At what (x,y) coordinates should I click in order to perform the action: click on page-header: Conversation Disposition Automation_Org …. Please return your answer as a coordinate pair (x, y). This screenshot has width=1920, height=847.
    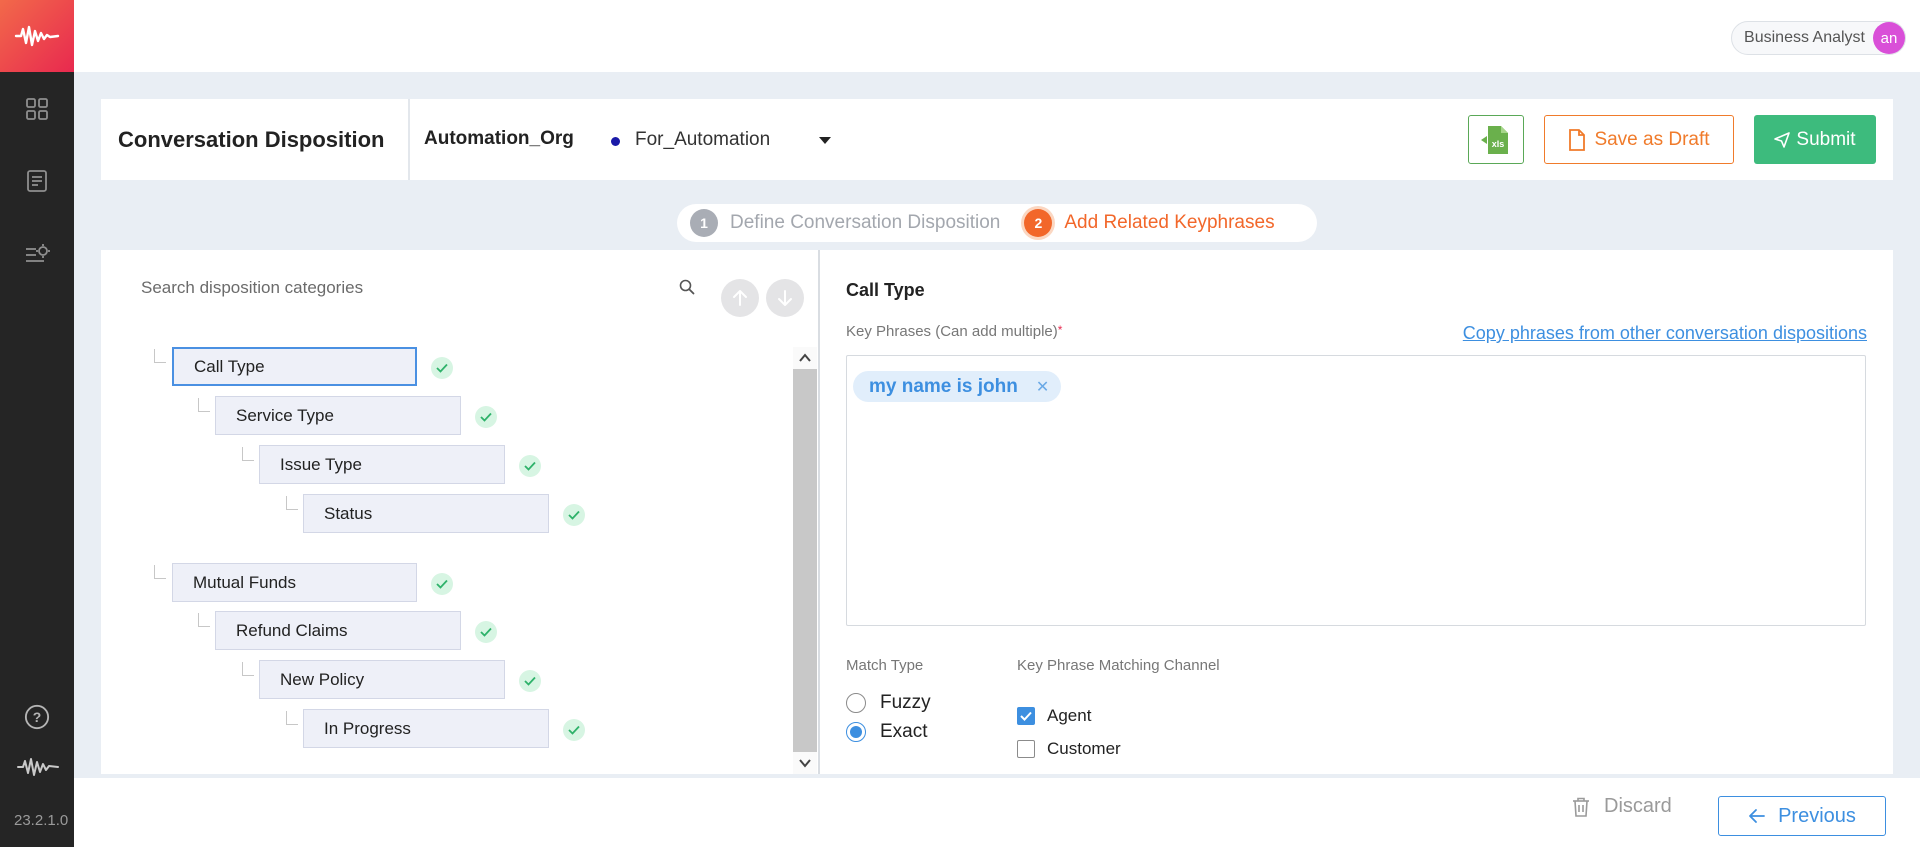
    Looking at the image, I should click on (997, 139).